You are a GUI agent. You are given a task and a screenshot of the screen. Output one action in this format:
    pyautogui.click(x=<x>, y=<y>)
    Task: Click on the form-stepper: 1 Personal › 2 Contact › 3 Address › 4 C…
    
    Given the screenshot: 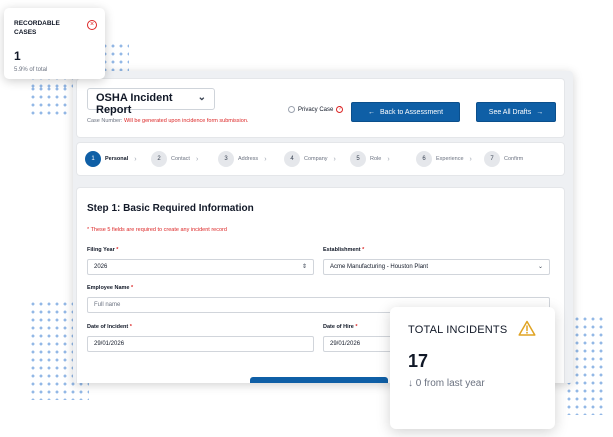 What is the action you would take?
    pyautogui.click(x=320, y=159)
    